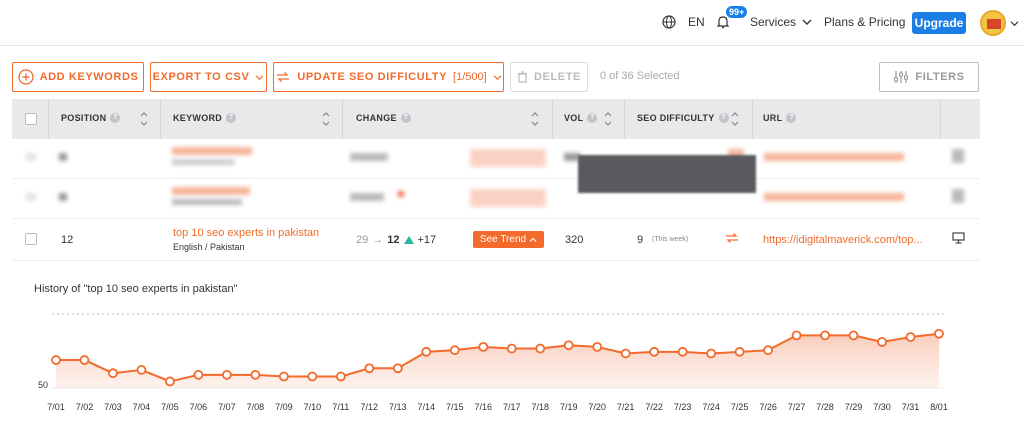  Describe the element at coordinates (142, 407) in the screenshot. I see `x-tick-label: 7/04` at that location.